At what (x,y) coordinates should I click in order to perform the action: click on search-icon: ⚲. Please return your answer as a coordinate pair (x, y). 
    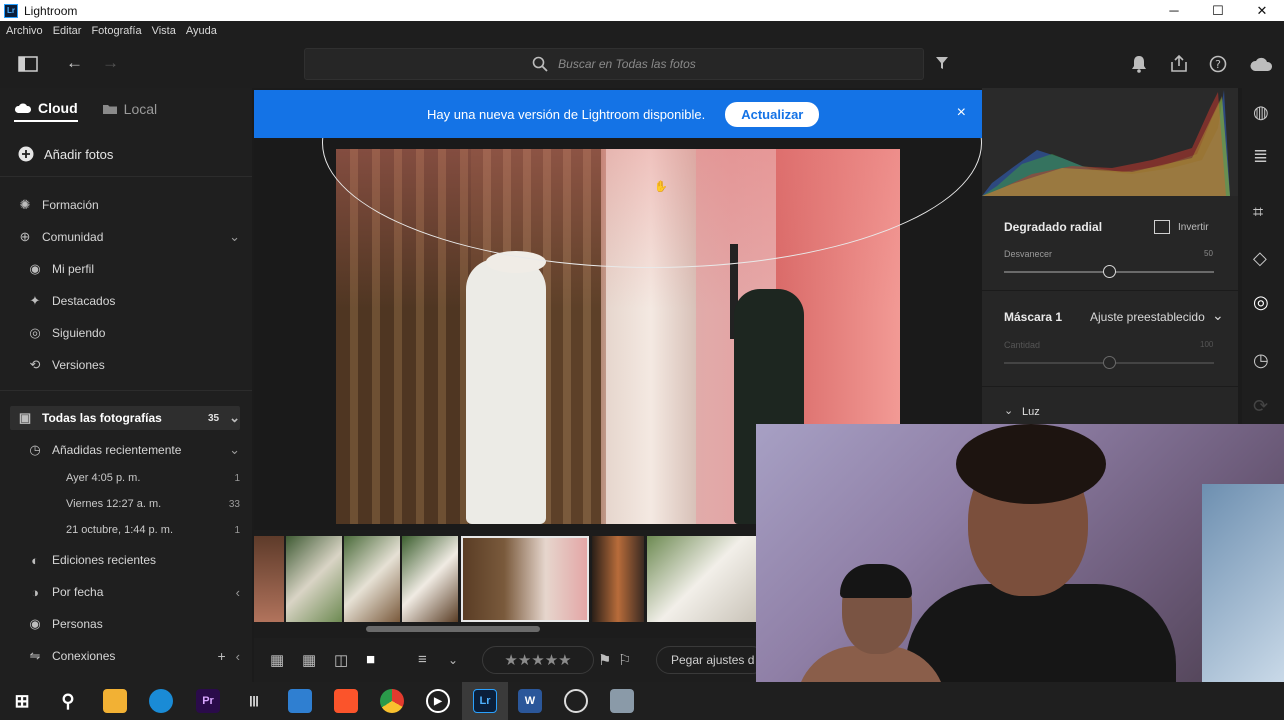
    Looking at the image, I should click on (68, 701).